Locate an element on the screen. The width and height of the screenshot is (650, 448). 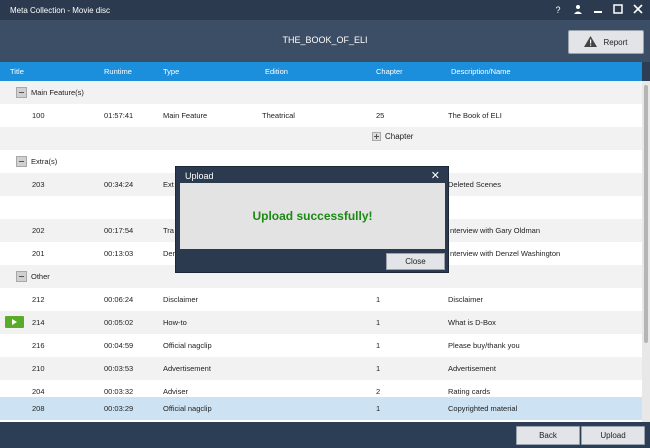
cell-type: Der is located at coordinates (169, 253).